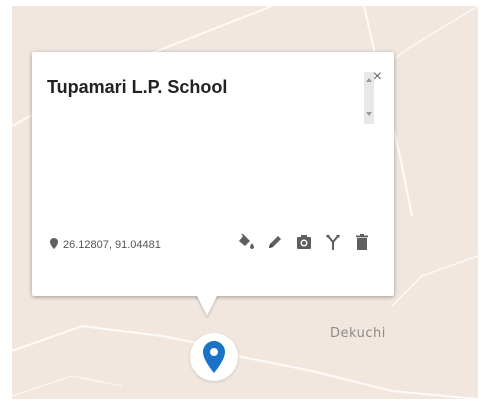 This screenshot has height=405, width=490. I want to click on map-pin-icon, so click(214, 357).